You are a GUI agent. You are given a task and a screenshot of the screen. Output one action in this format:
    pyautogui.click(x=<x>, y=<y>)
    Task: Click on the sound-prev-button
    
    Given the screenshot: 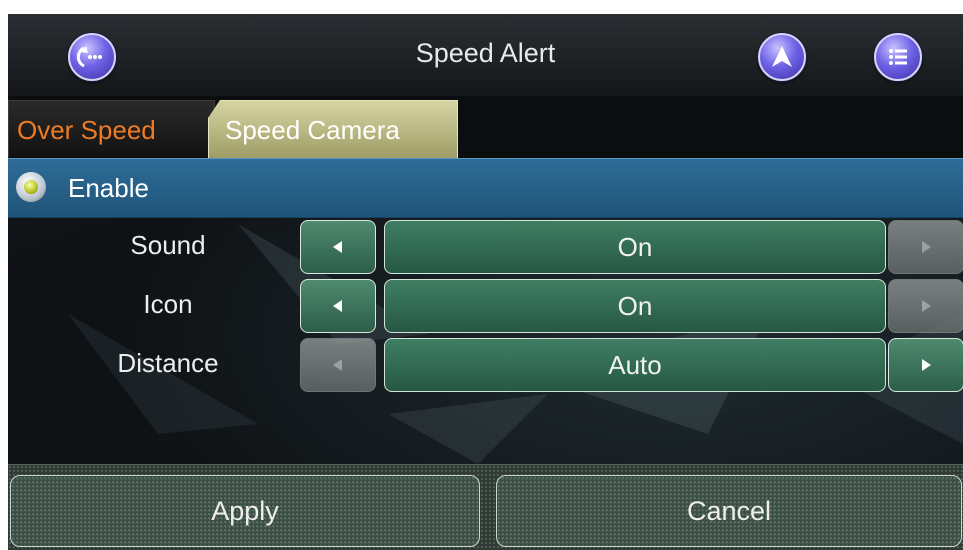 What is the action you would take?
    pyautogui.click(x=338, y=247)
    